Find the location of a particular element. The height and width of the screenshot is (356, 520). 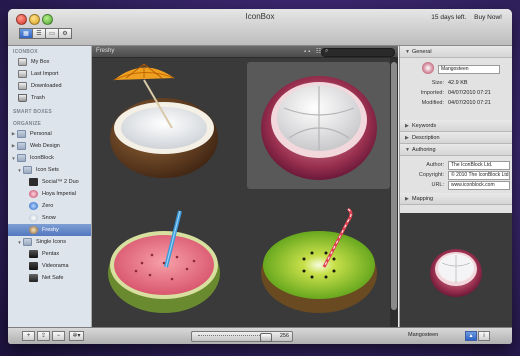

sidebar-item-personal: ▶ Personal is located at coordinates (49, 134).